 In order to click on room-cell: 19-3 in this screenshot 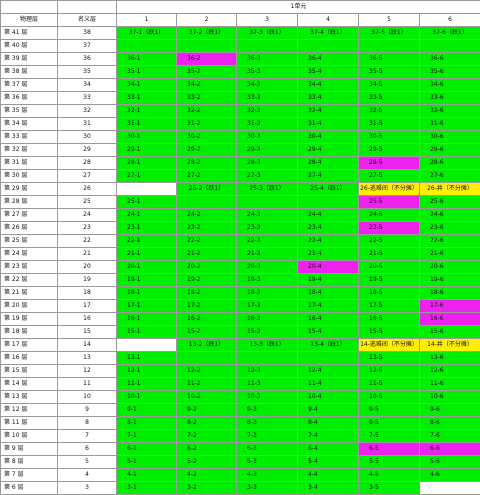, I will do `click(267, 280)`.